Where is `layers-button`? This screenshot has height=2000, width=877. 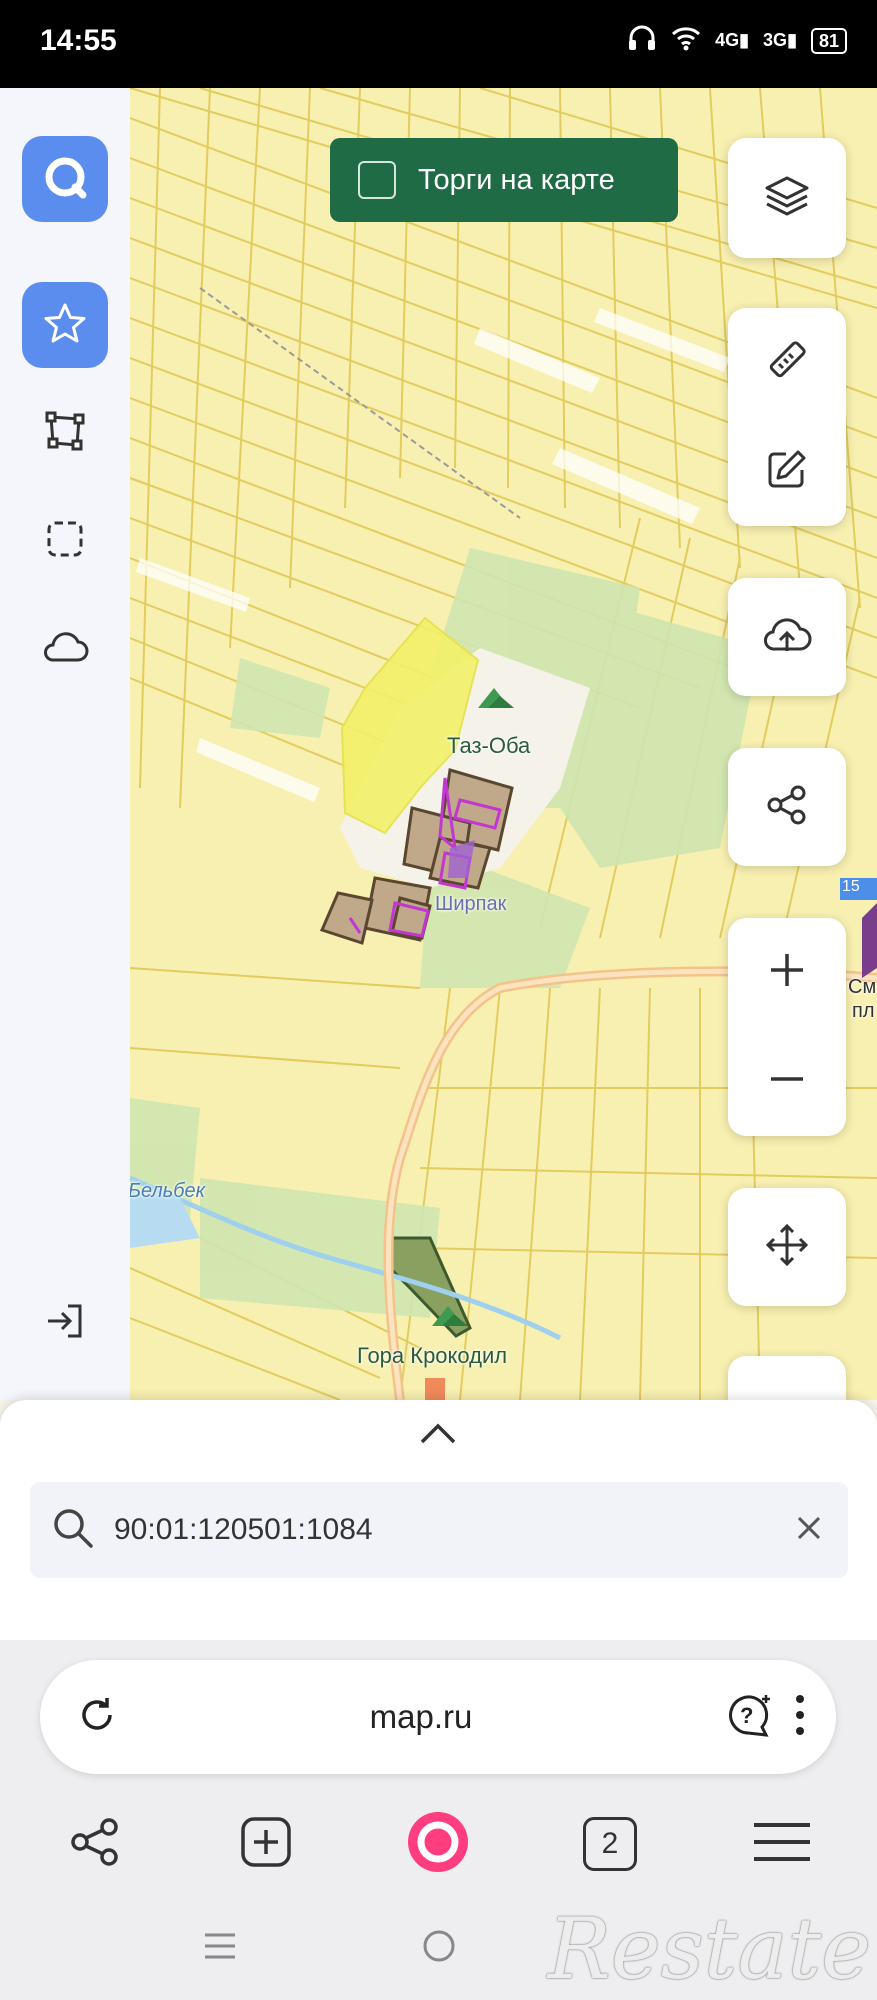 layers-button is located at coordinates (787, 198).